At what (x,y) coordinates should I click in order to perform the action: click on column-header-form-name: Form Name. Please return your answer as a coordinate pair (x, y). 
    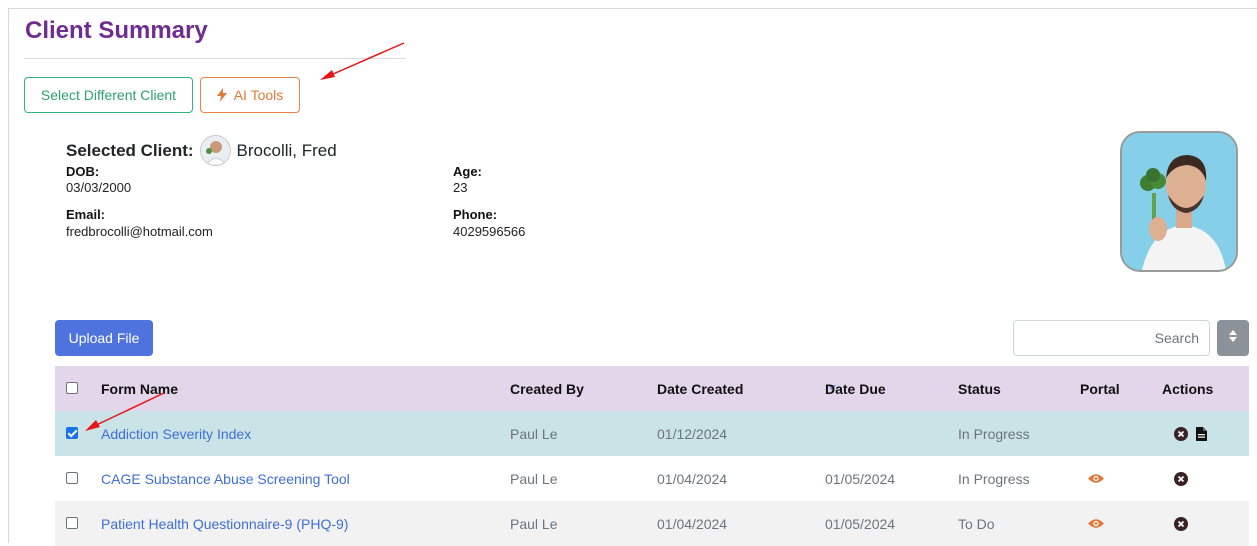
    Looking at the image, I should click on (139, 388).